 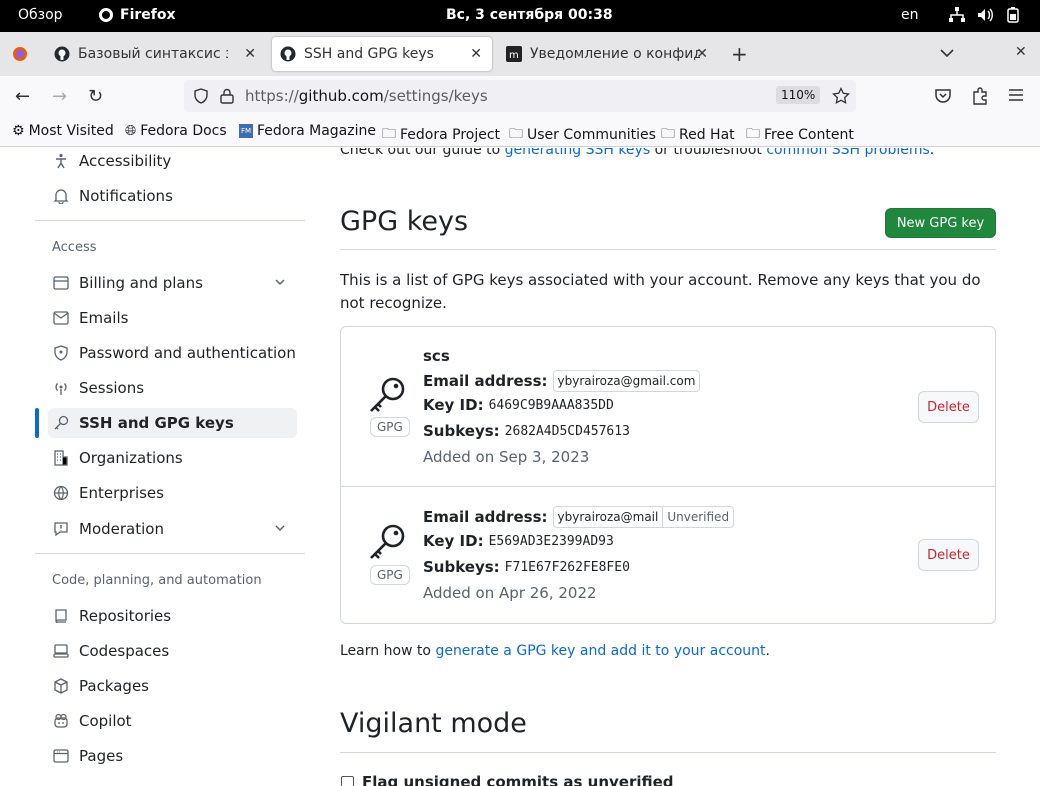 I want to click on sidebar-item-notifications: Notifications, so click(x=174, y=196).